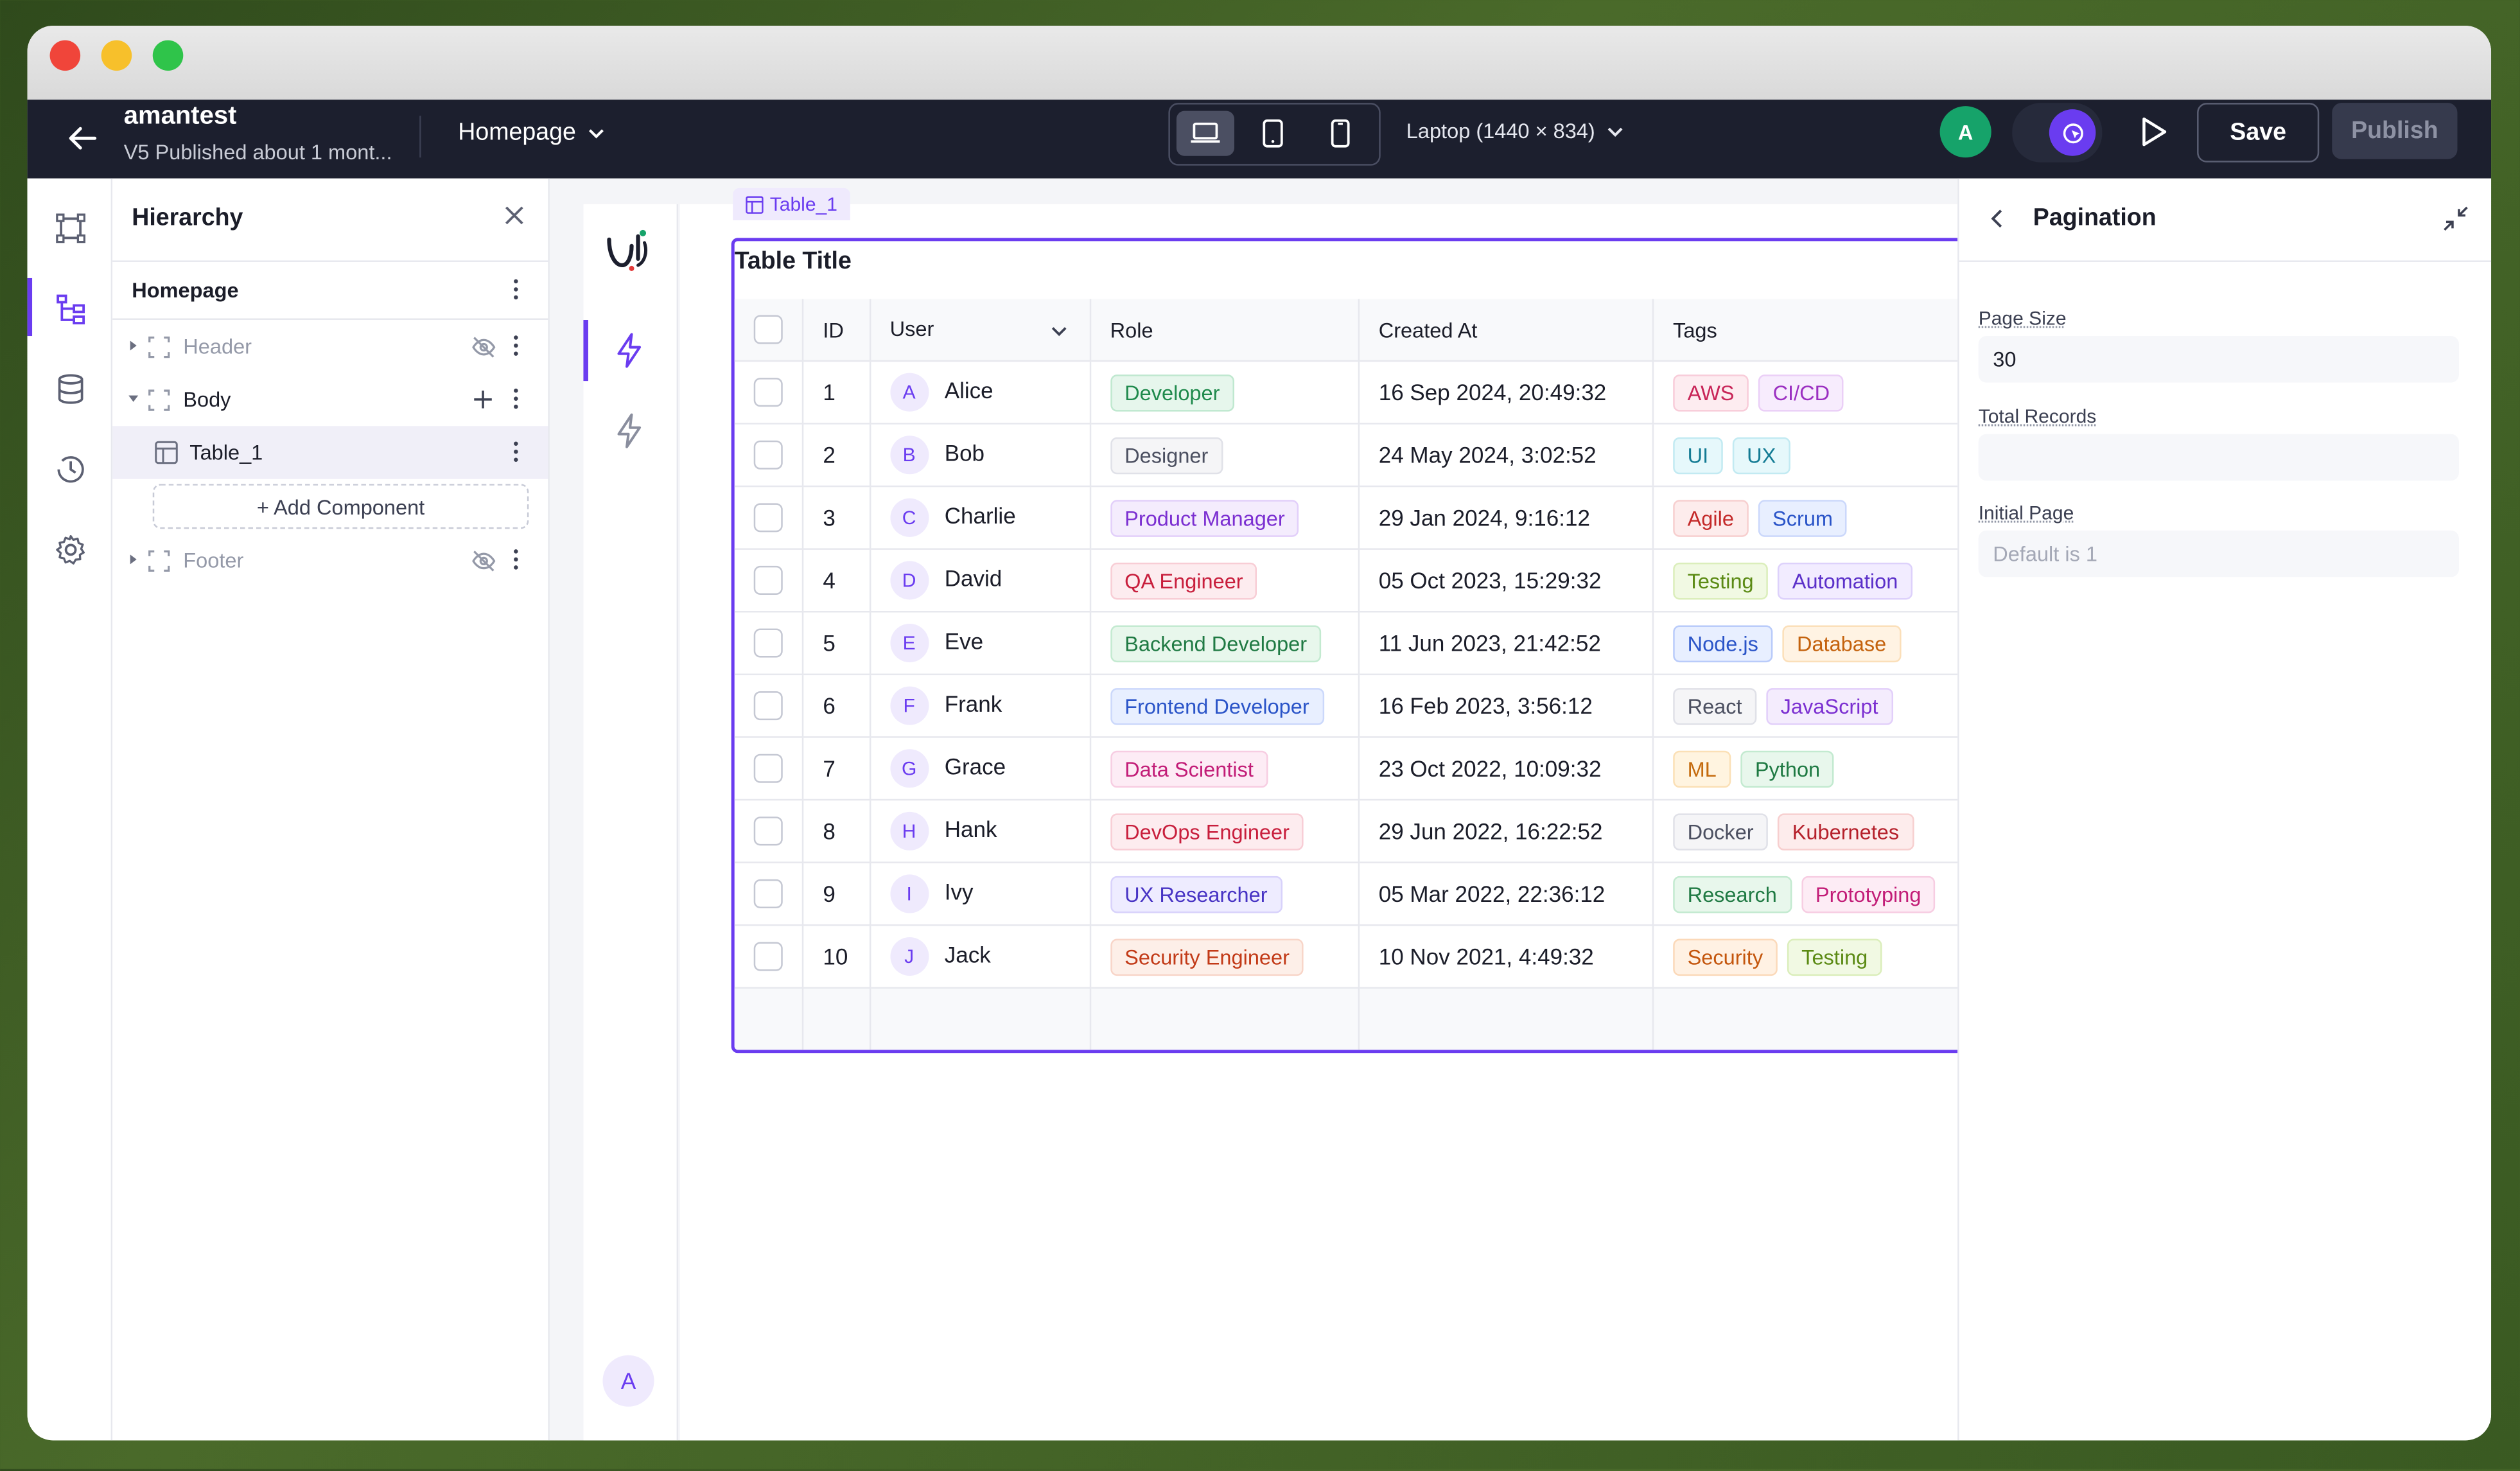  What do you see at coordinates (2022, 318) in the screenshot?
I see `page-size-label: Page Size` at bounding box center [2022, 318].